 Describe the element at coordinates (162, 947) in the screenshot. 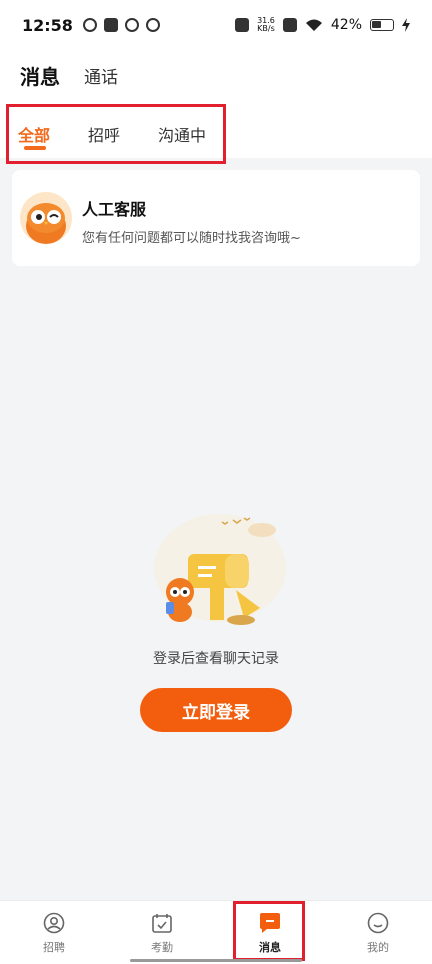

I see `nav-label-attendance: 考勤` at that location.